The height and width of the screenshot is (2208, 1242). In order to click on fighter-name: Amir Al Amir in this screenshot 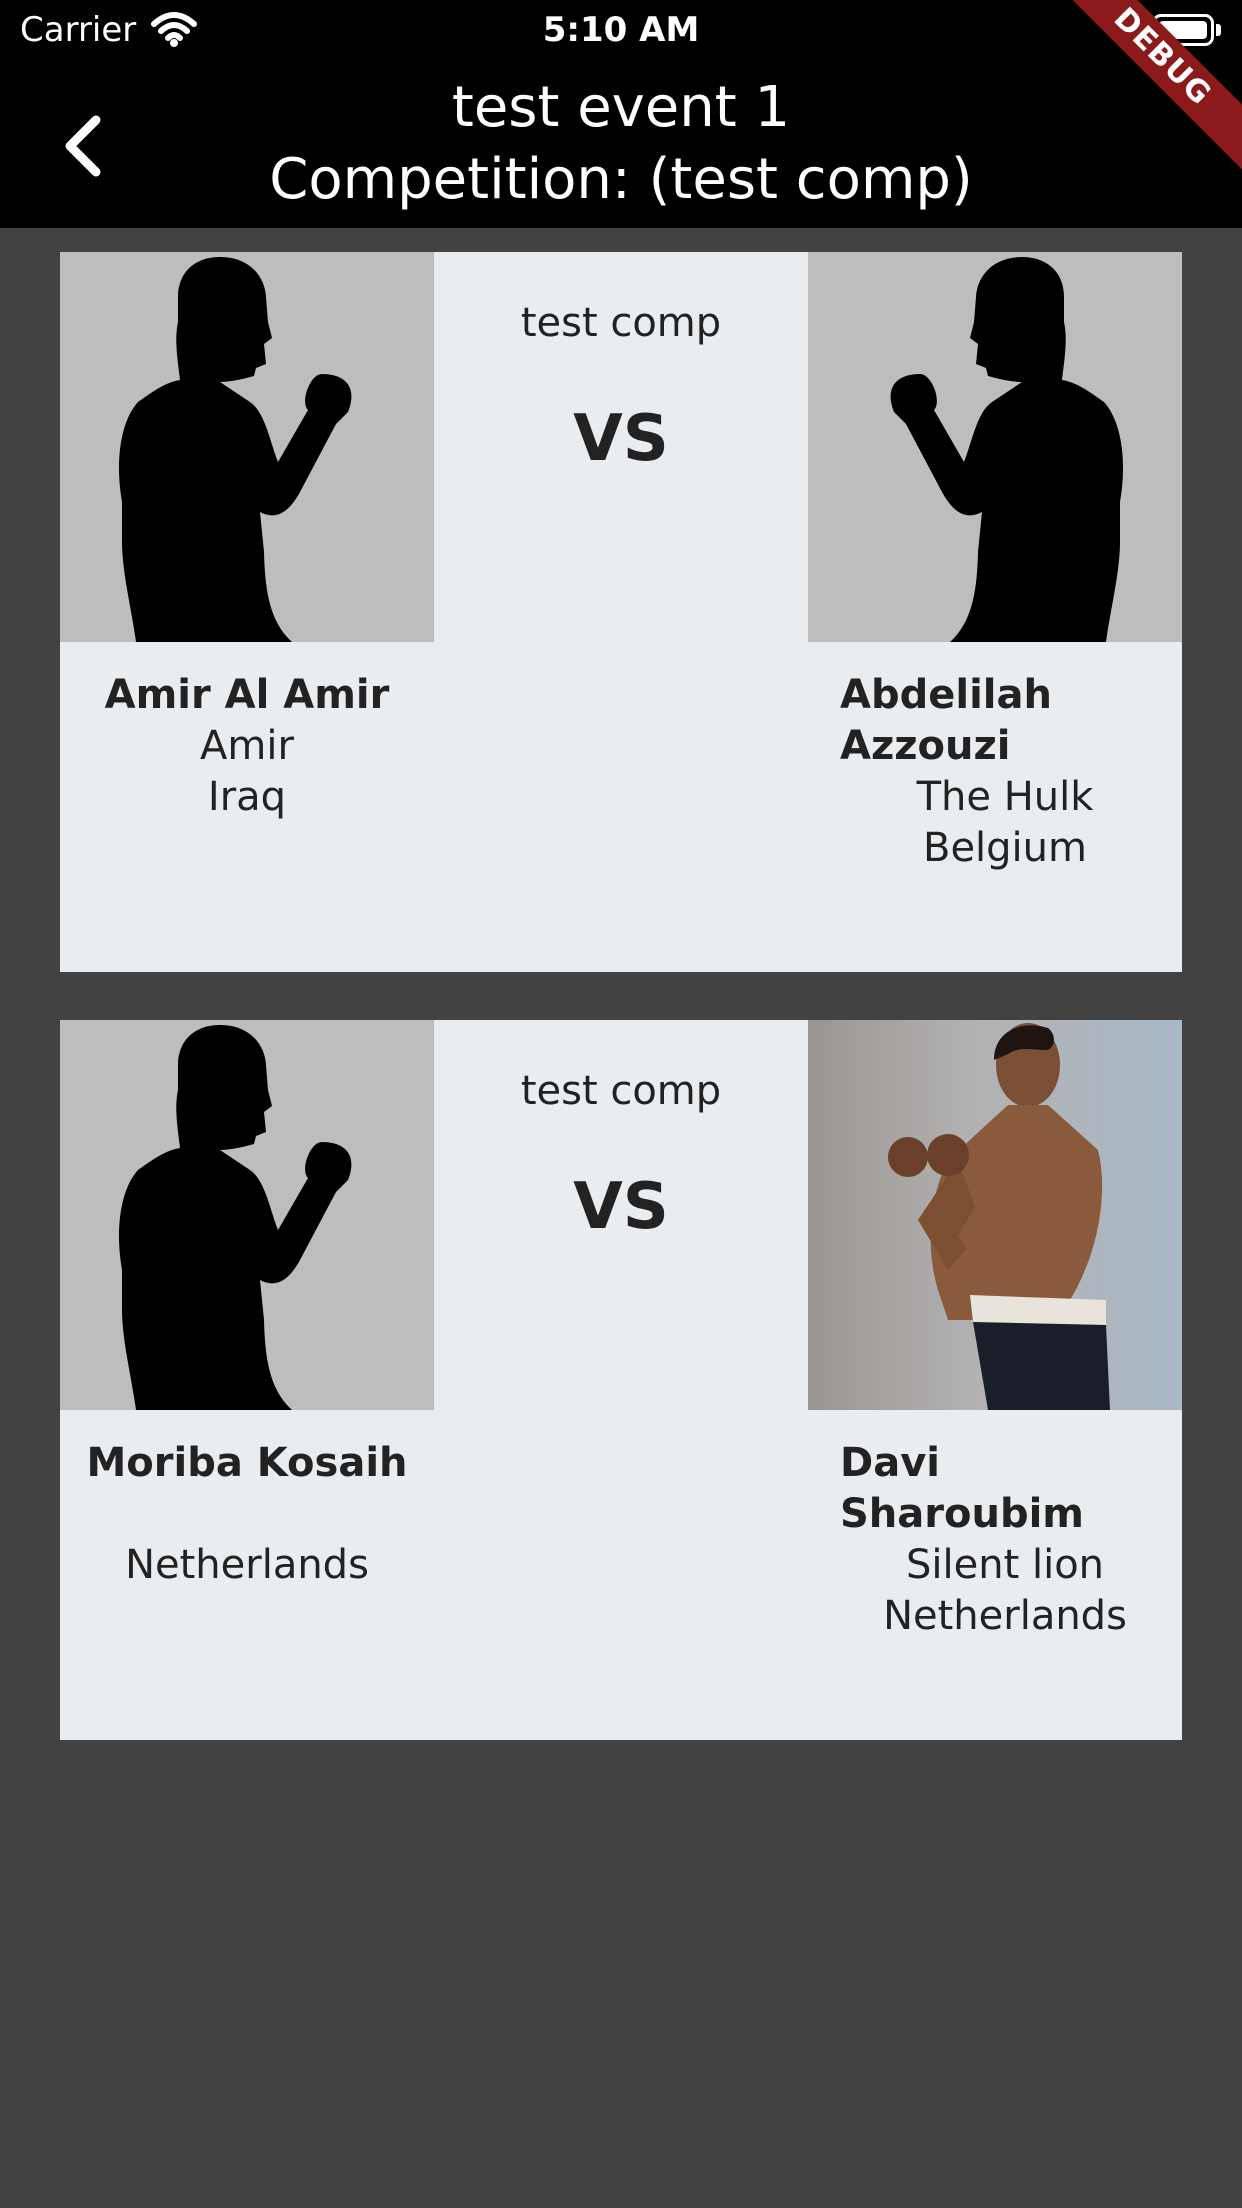, I will do `click(247, 695)`.